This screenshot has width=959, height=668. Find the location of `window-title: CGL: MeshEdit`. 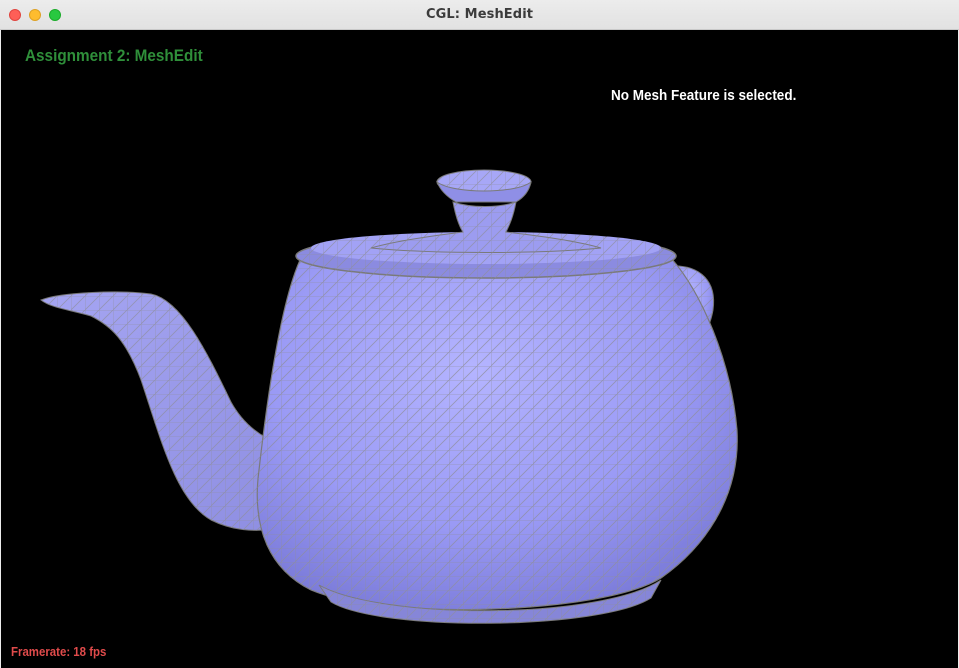

window-title: CGL: MeshEdit is located at coordinates (479, 14).